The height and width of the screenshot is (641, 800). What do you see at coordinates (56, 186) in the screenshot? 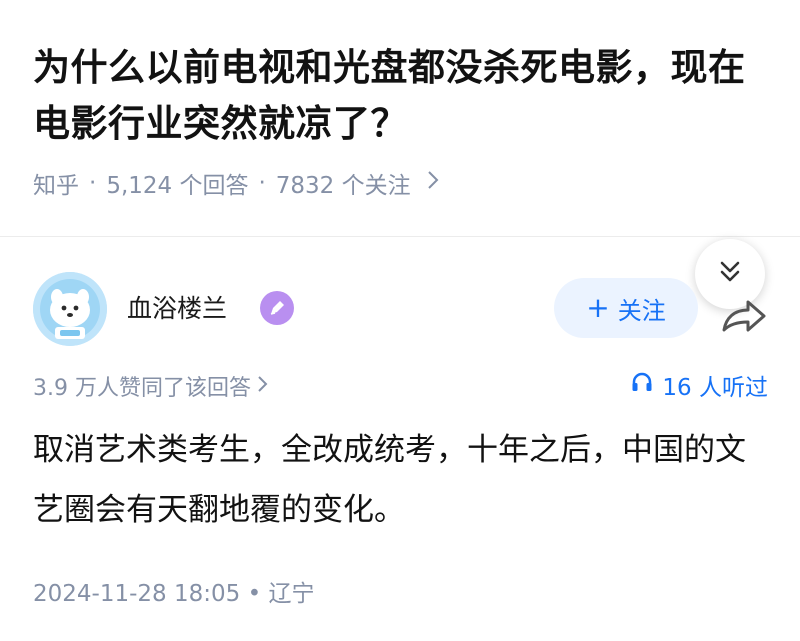
I see `source-label: 知乎` at bounding box center [56, 186].